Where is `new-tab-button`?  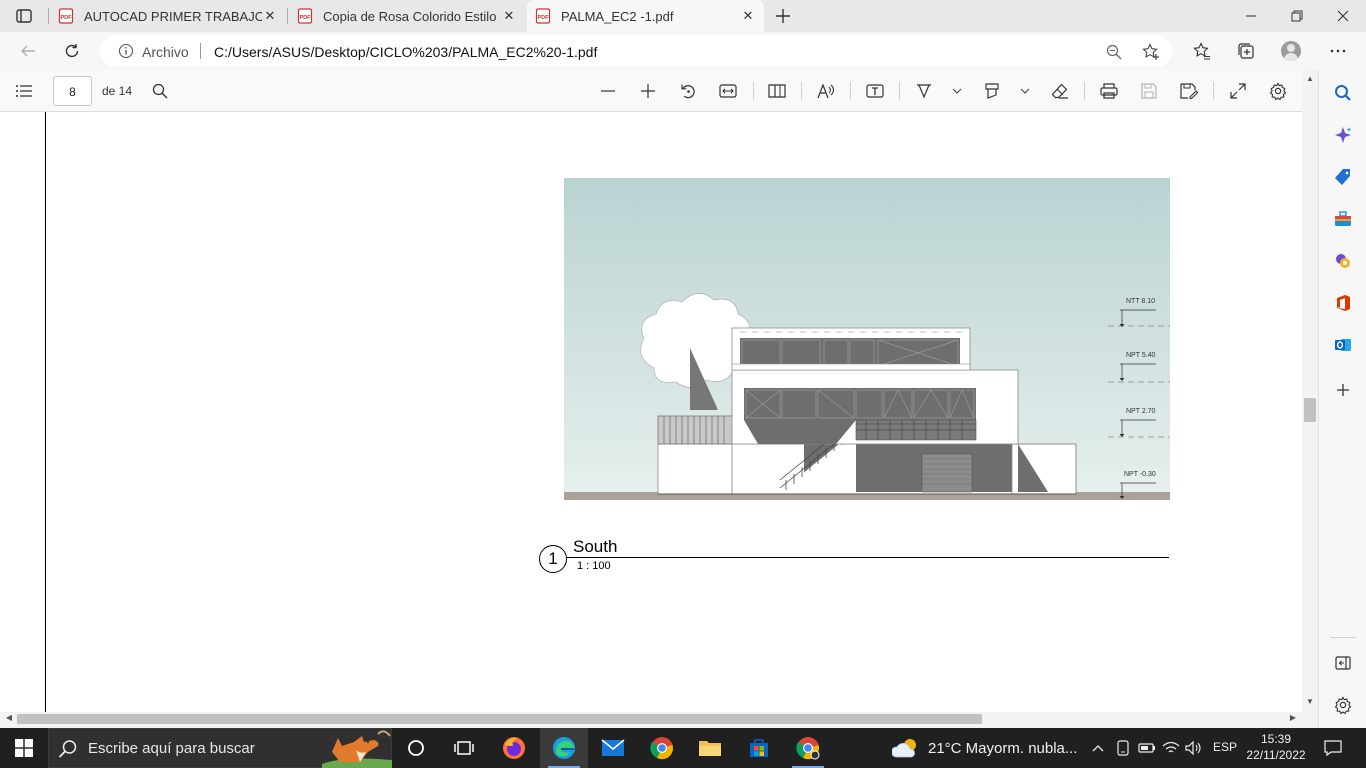 new-tab-button is located at coordinates (783, 16).